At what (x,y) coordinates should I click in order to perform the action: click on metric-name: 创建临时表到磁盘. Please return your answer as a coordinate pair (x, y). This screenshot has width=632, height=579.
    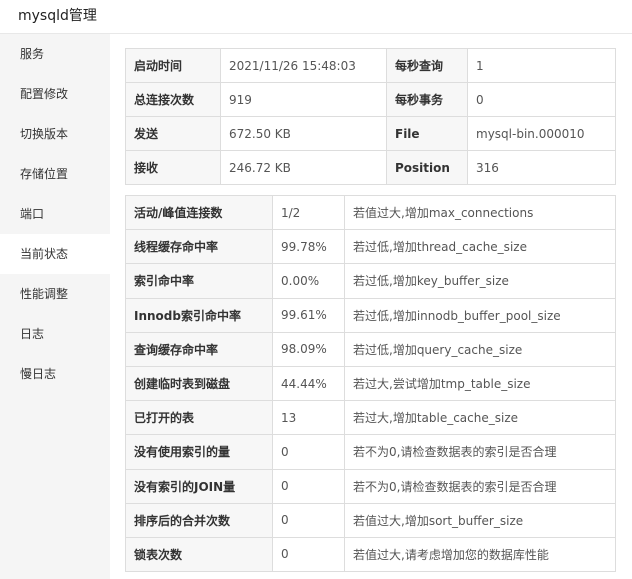
    Looking at the image, I should click on (199, 383).